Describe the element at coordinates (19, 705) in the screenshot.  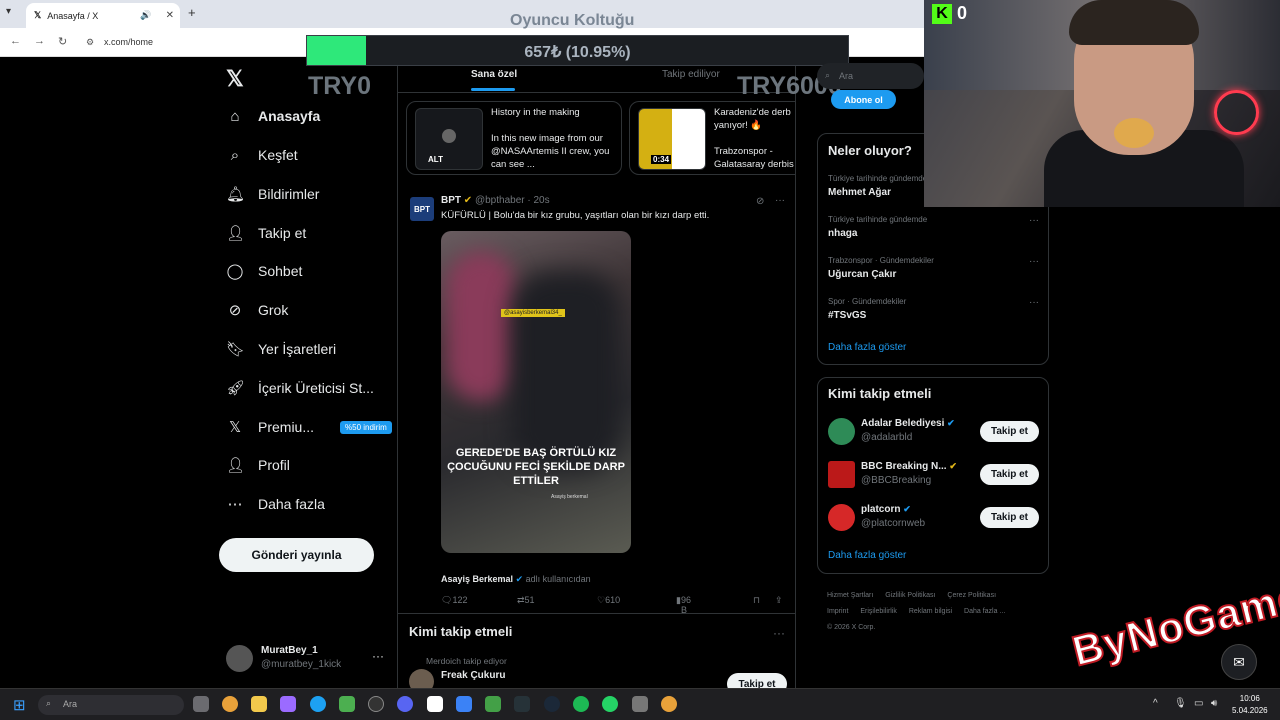
I see `windows-start-icon: ⊞` at that location.